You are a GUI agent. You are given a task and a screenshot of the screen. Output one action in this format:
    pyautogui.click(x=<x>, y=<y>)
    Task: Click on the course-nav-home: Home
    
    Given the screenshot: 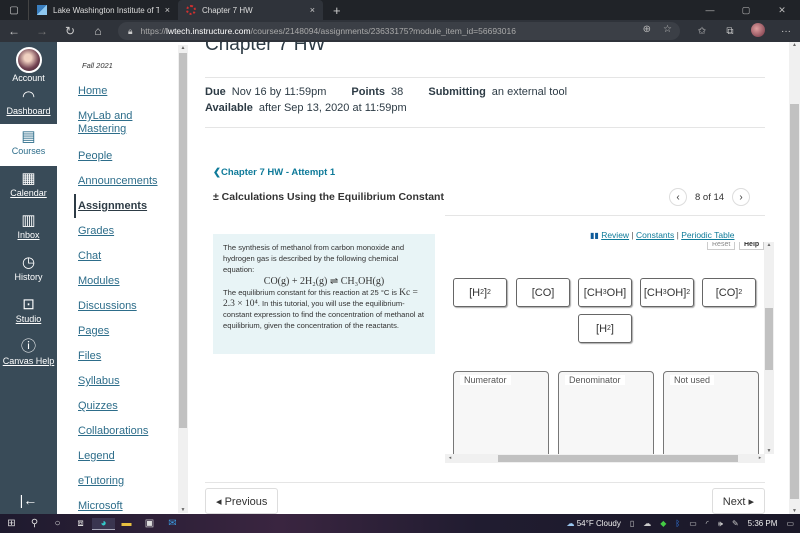 What is the action you would take?
    pyautogui.click(x=92, y=91)
    